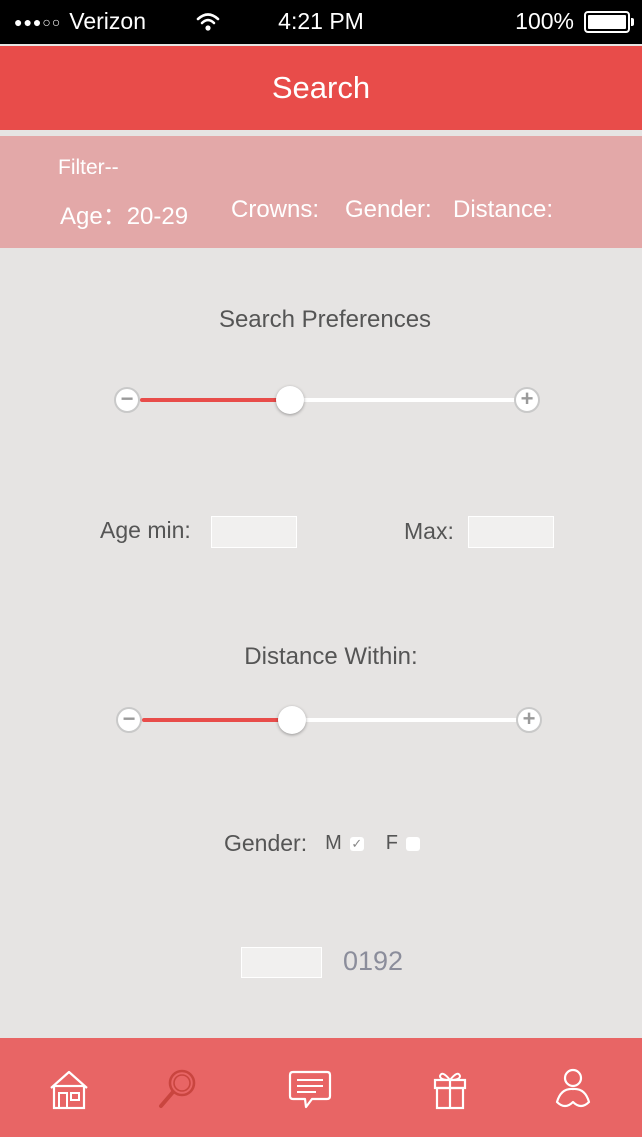 This screenshot has width=642, height=1137. What do you see at coordinates (281, 962) in the screenshot?
I see `code-input` at bounding box center [281, 962].